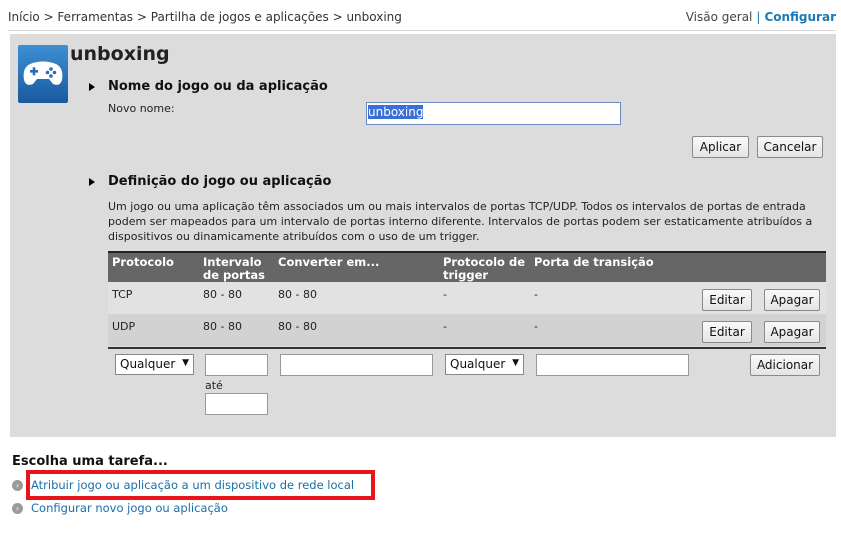 This screenshot has height=536, width=841. I want to click on protocol-select-value: Qualquer, so click(148, 364).